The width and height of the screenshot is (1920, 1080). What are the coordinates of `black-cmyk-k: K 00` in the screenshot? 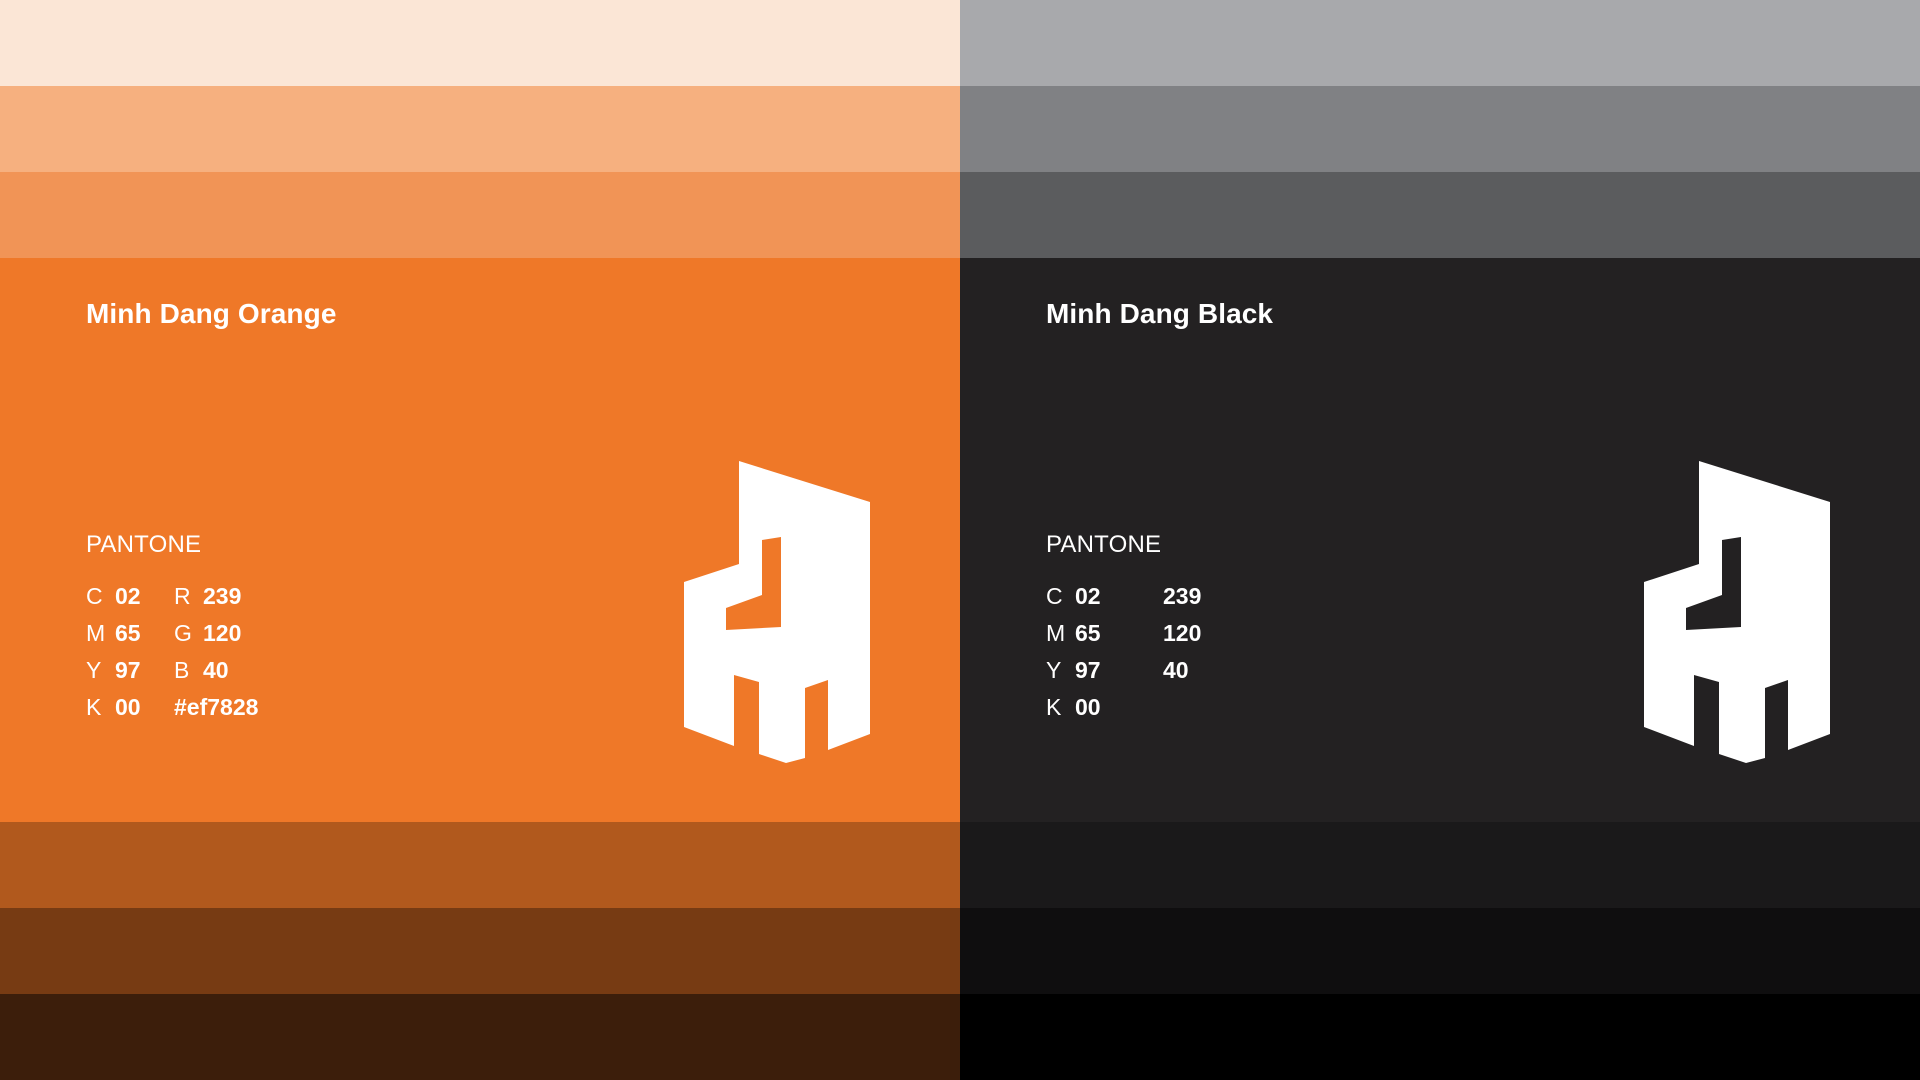 It's located at (1090, 707).